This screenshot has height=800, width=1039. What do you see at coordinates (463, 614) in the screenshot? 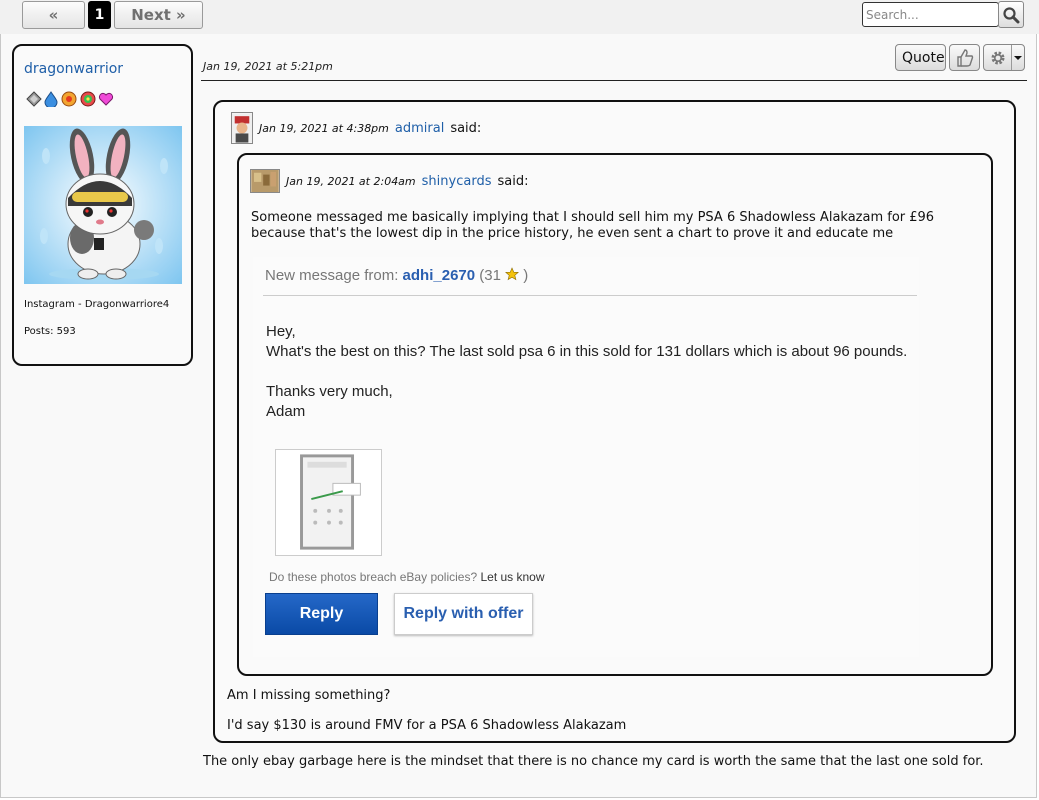
I see `reply-with-offer-button: Reply with offer` at bounding box center [463, 614].